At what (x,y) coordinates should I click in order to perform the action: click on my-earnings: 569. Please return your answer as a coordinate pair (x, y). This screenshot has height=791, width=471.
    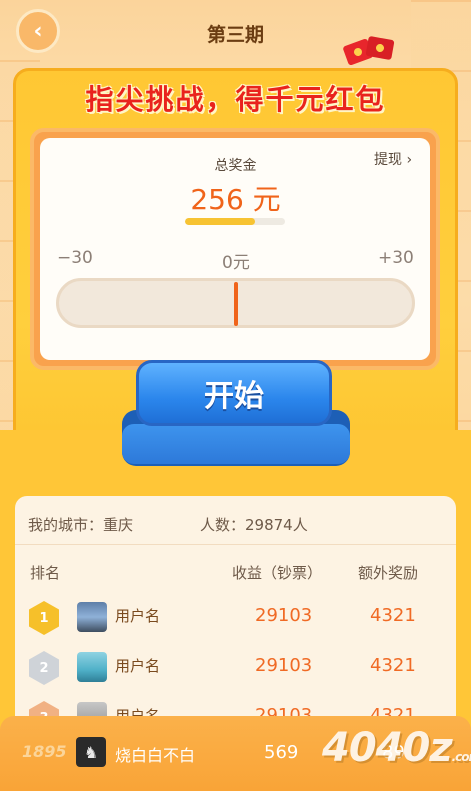
    Looking at the image, I should click on (281, 752).